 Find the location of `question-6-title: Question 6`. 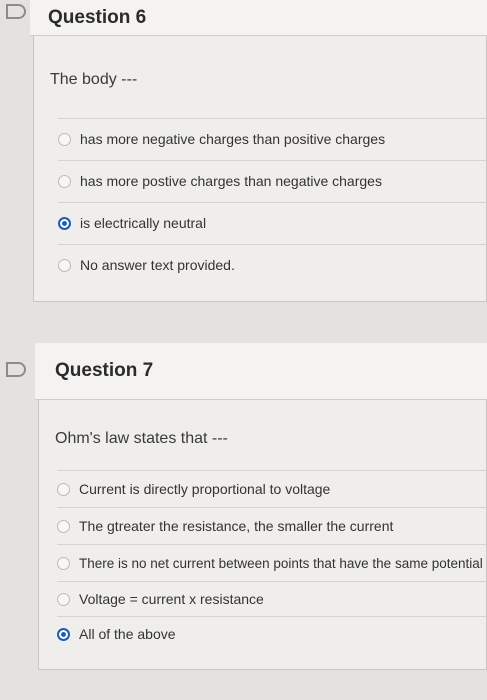

question-6-title: Question 6 is located at coordinates (97, 17).